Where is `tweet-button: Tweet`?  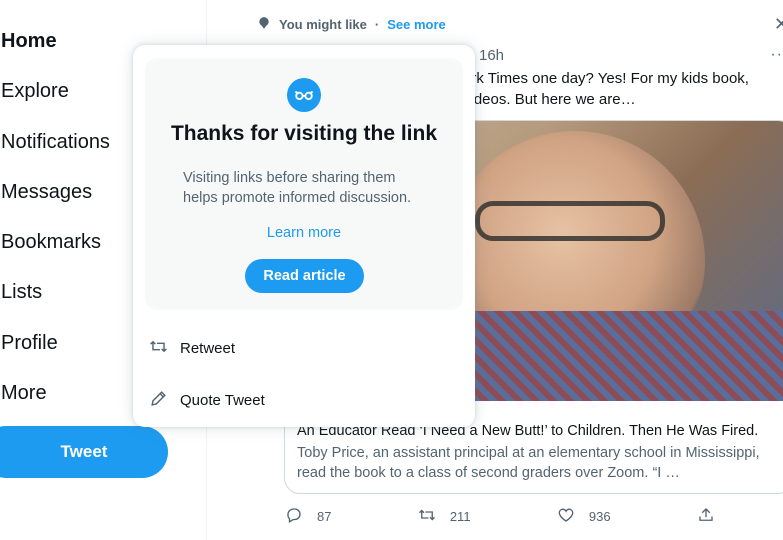 tweet-button: Tweet is located at coordinates (84, 452).